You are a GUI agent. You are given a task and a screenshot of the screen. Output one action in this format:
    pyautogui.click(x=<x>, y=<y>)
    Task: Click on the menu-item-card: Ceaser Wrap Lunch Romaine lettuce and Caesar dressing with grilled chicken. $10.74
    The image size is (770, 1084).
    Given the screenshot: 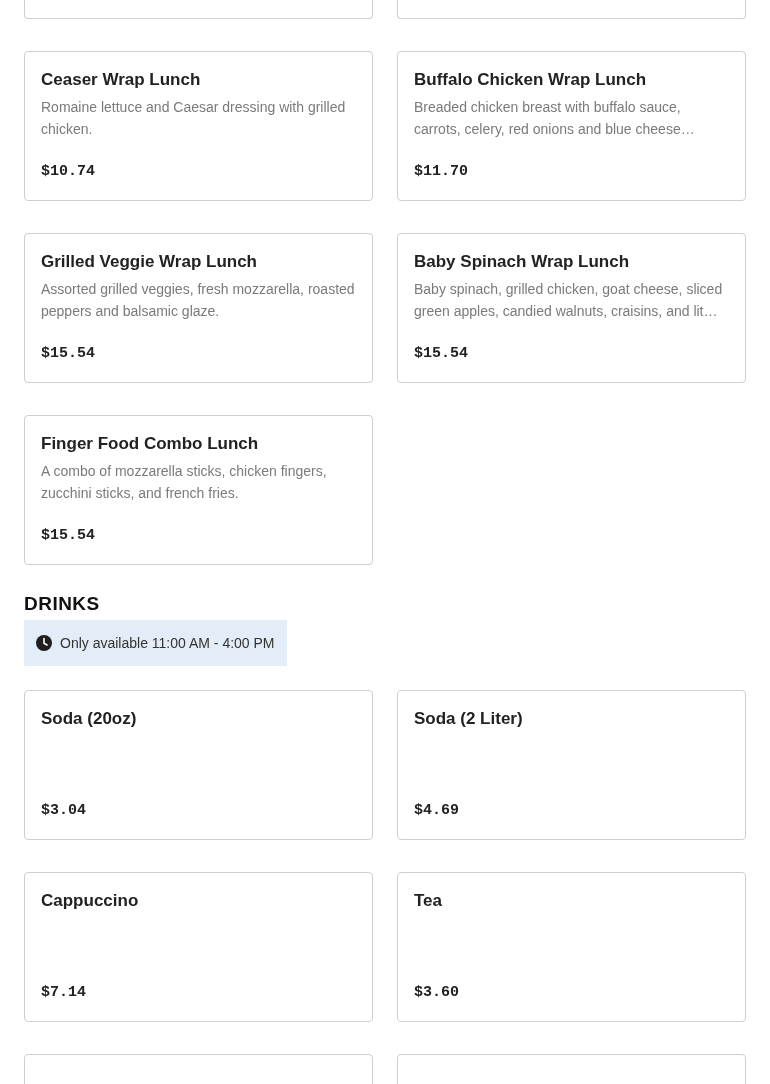 What is the action you would take?
    pyautogui.click(x=198, y=126)
    